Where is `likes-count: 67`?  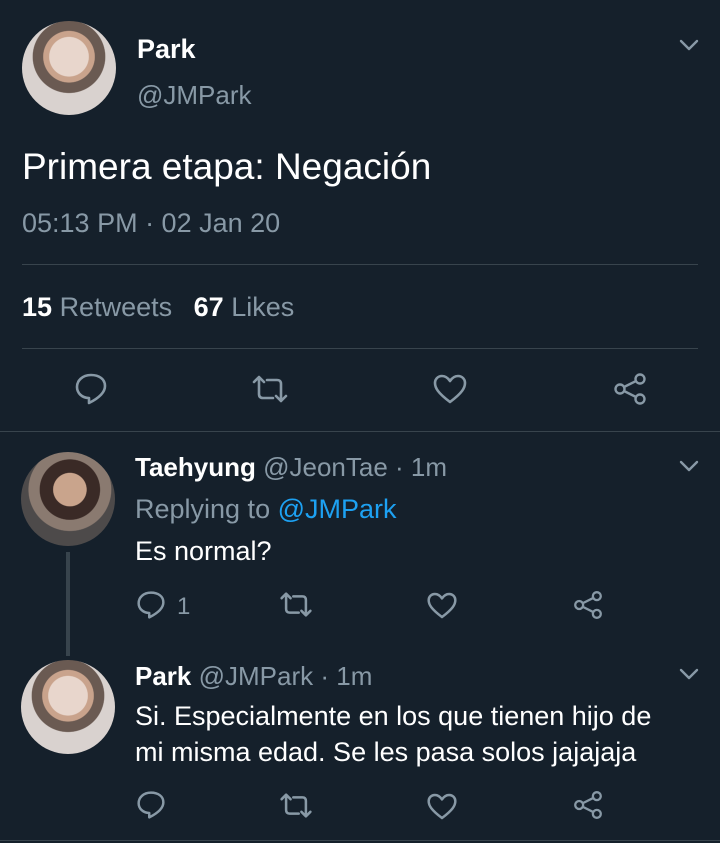
likes-count: 67 is located at coordinates (208, 307).